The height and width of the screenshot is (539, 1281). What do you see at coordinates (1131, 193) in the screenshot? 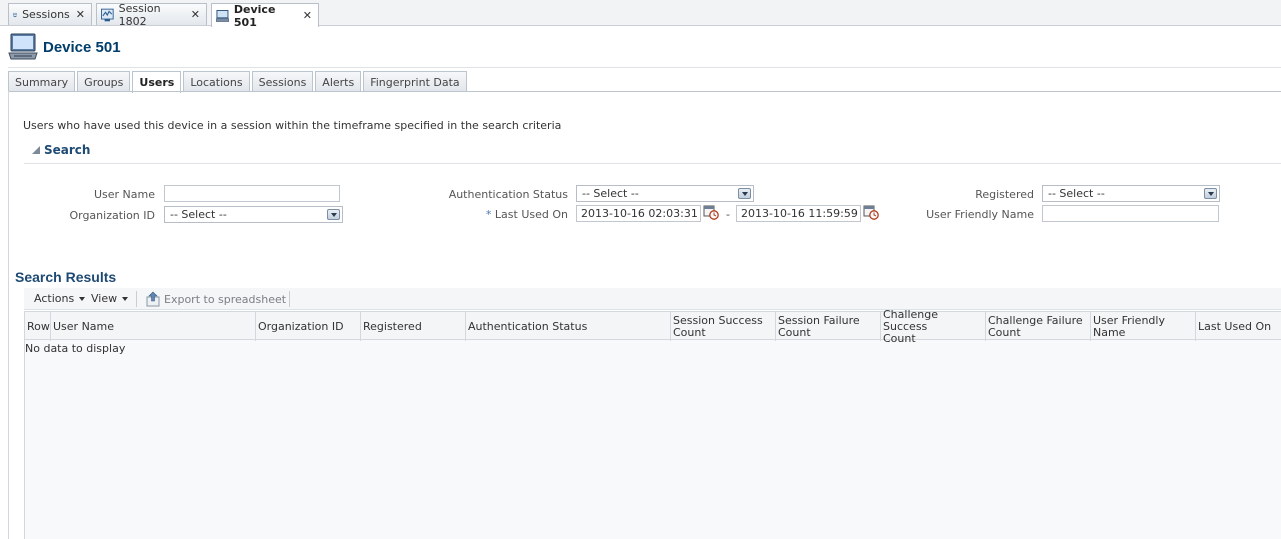
I see `registered-select: -- Select --` at bounding box center [1131, 193].